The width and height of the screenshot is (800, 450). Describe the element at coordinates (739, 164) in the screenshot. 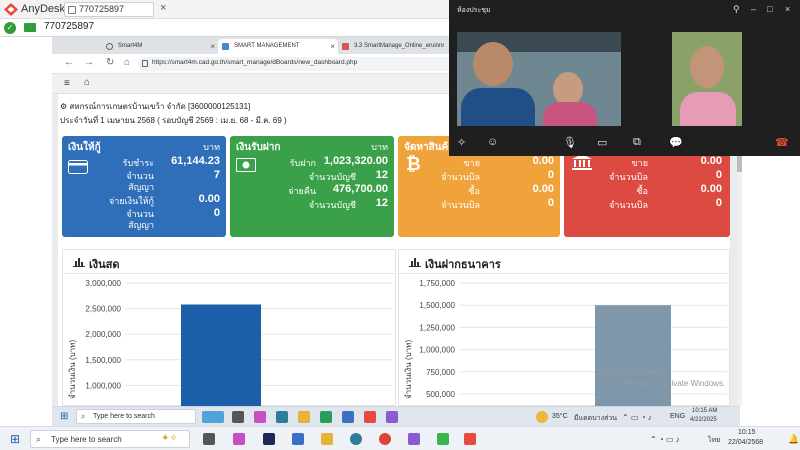

I see `scrollbar-thumb` at that location.